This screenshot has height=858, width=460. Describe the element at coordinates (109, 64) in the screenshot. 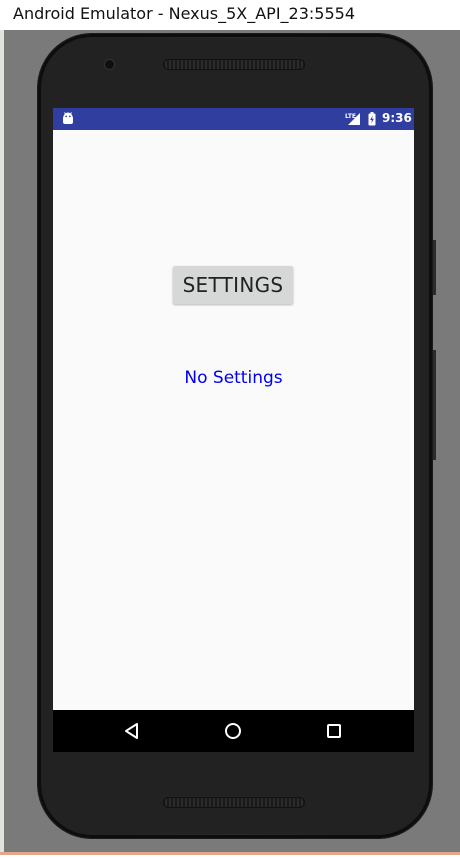

I see `front-camera` at that location.